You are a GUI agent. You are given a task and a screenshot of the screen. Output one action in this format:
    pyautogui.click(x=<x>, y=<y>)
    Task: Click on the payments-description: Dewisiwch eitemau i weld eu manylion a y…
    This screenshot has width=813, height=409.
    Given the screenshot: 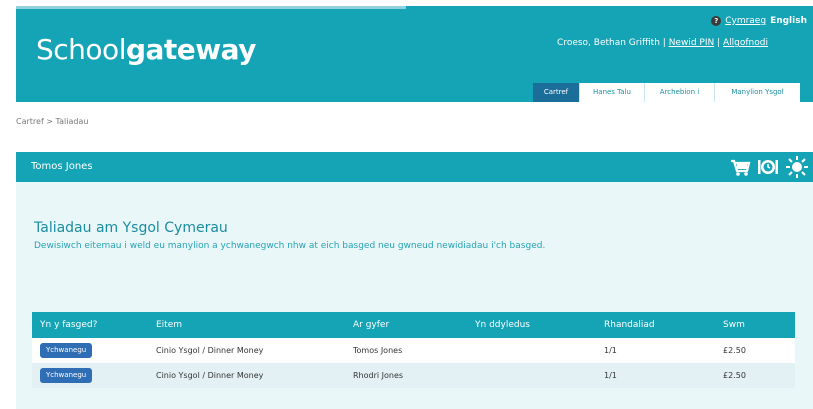 What is the action you would take?
    pyautogui.click(x=290, y=246)
    